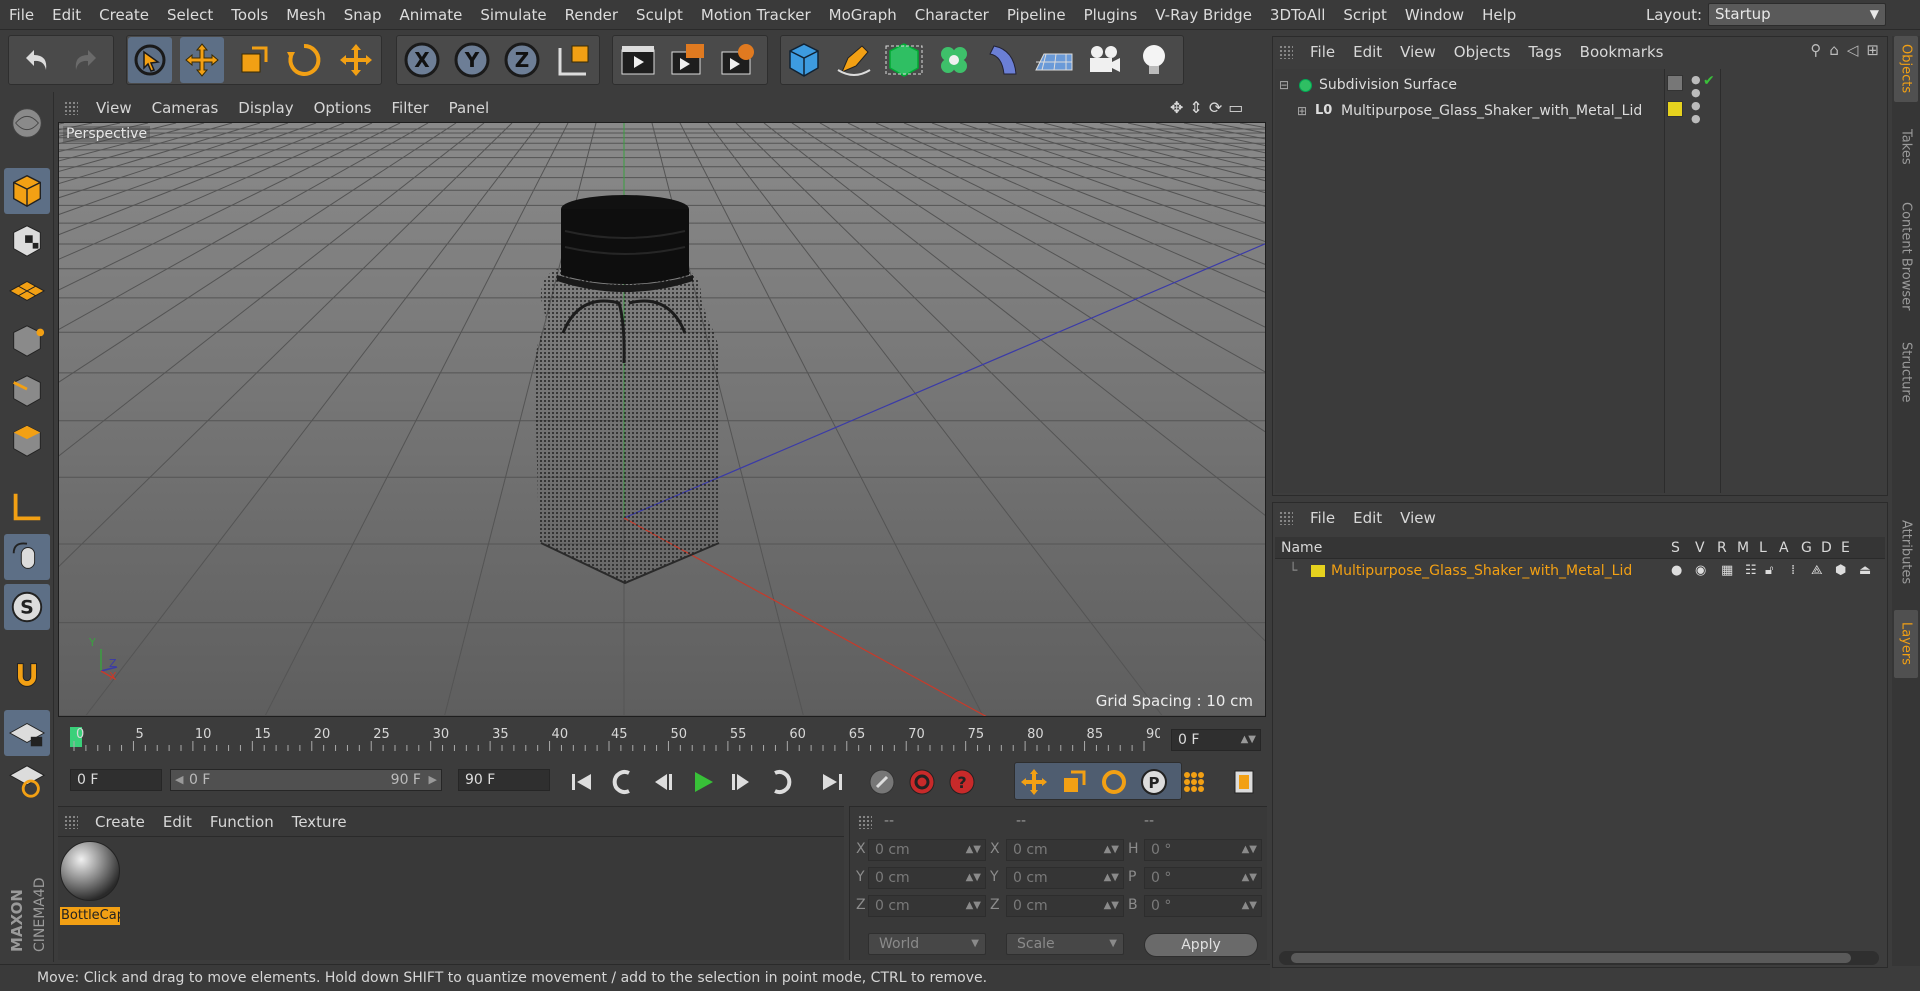 Image resolution: width=1920 pixels, height=991 pixels. What do you see at coordinates (27, 289) in the screenshot?
I see `workplane-icon` at bounding box center [27, 289].